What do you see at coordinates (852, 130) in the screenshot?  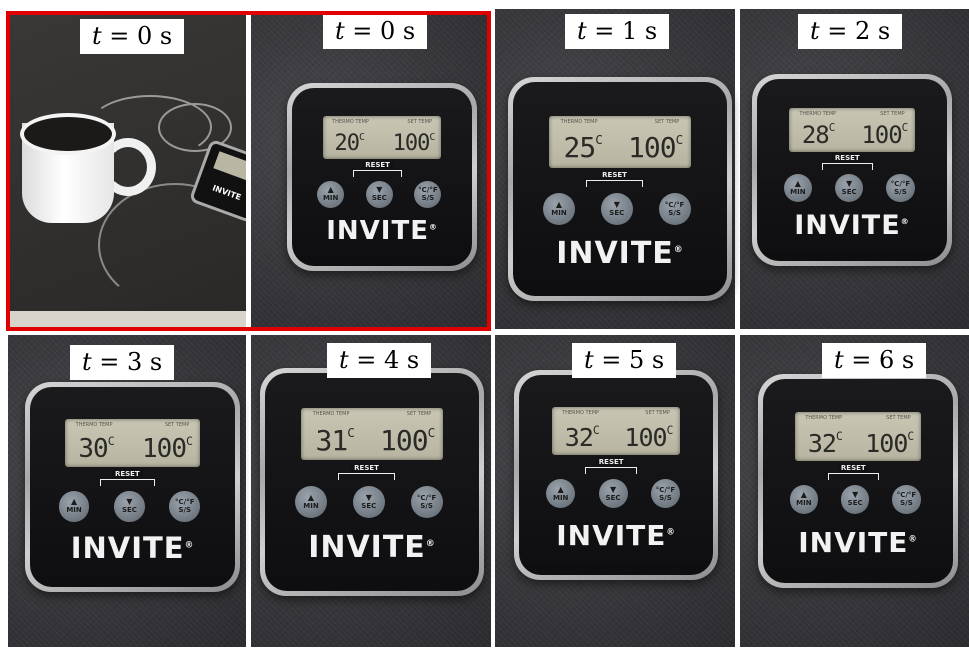 I see `lcd-display: THERMO TEMP SET TEMP 28C 100C` at bounding box center [852, 130].